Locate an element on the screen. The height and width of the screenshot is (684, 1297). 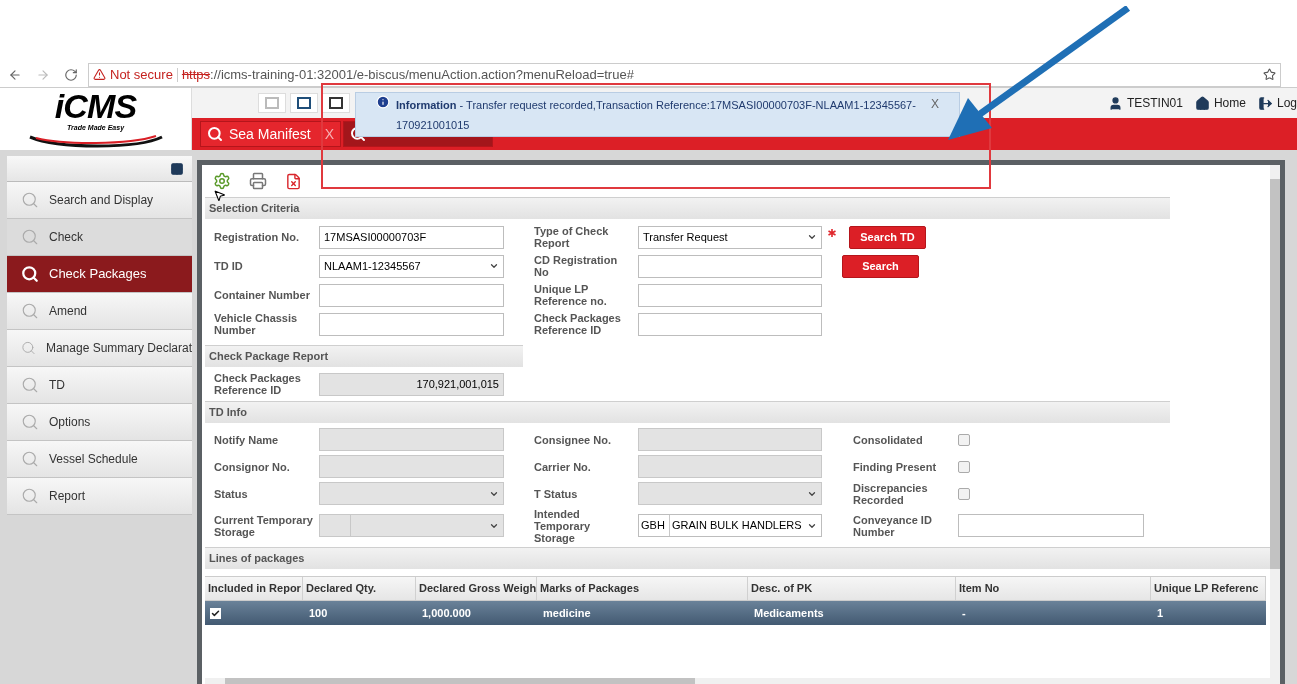
table-cell-text: medicine is located at coordinates (567, 613).